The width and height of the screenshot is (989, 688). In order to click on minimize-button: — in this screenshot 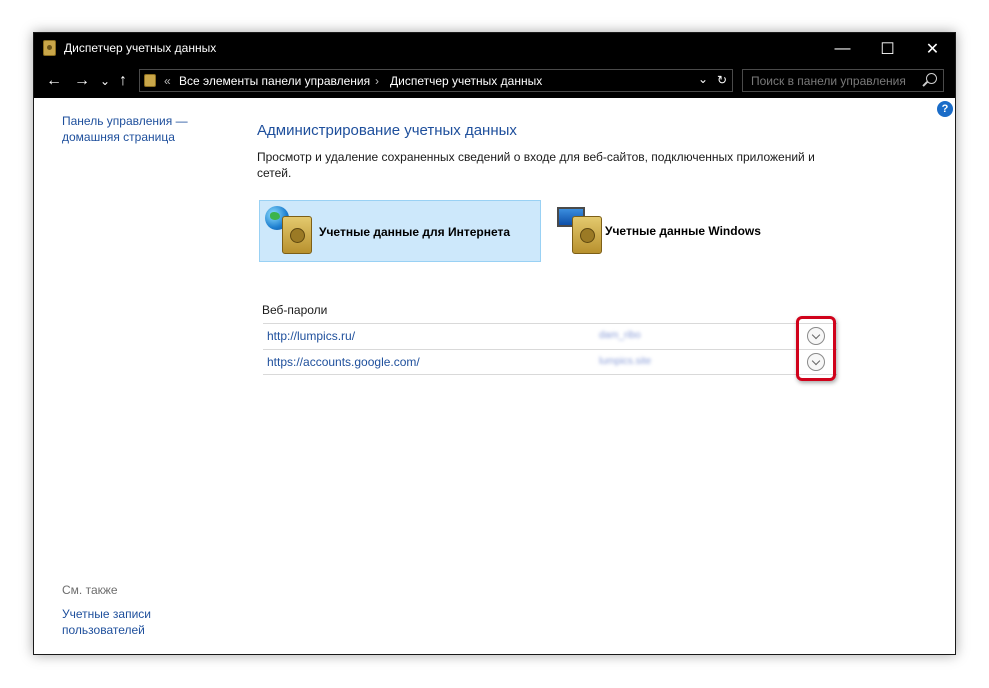, I will do `click(842, 48)`.